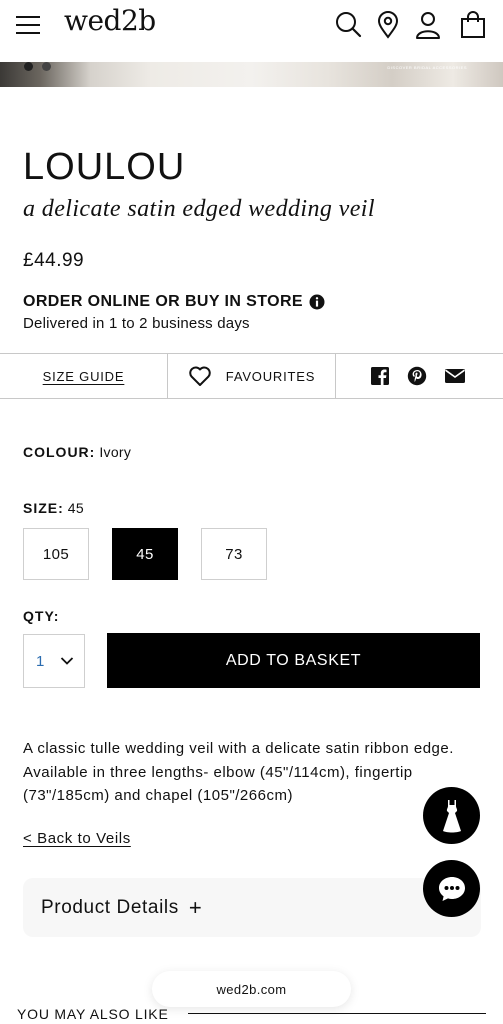 Image resolution: width=503 pixels, height=1024 pixels. Describe the element at coordinates (145, 554) in the screenshot. I see `size-option-45: 45` at that location.